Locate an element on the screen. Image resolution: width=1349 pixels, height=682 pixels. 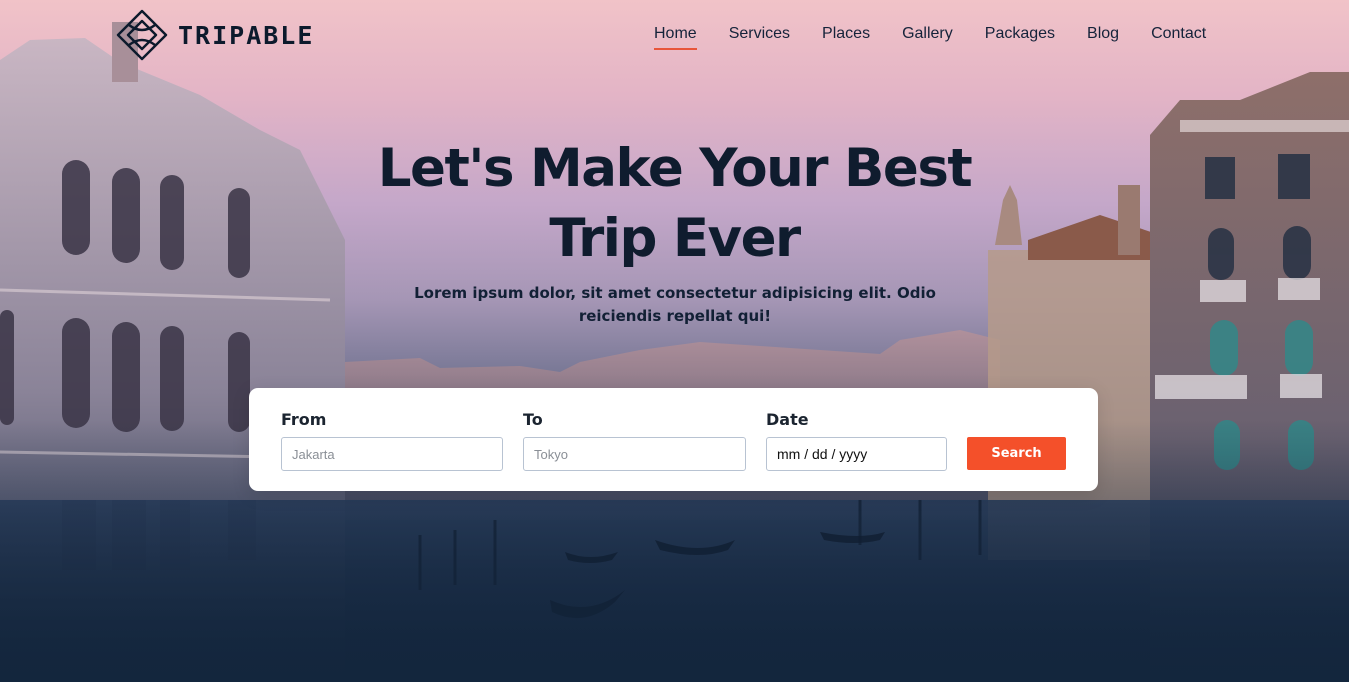
trip-search-form: From To Date mm / dd / yyyy Search is located at coordinates (673, 439).